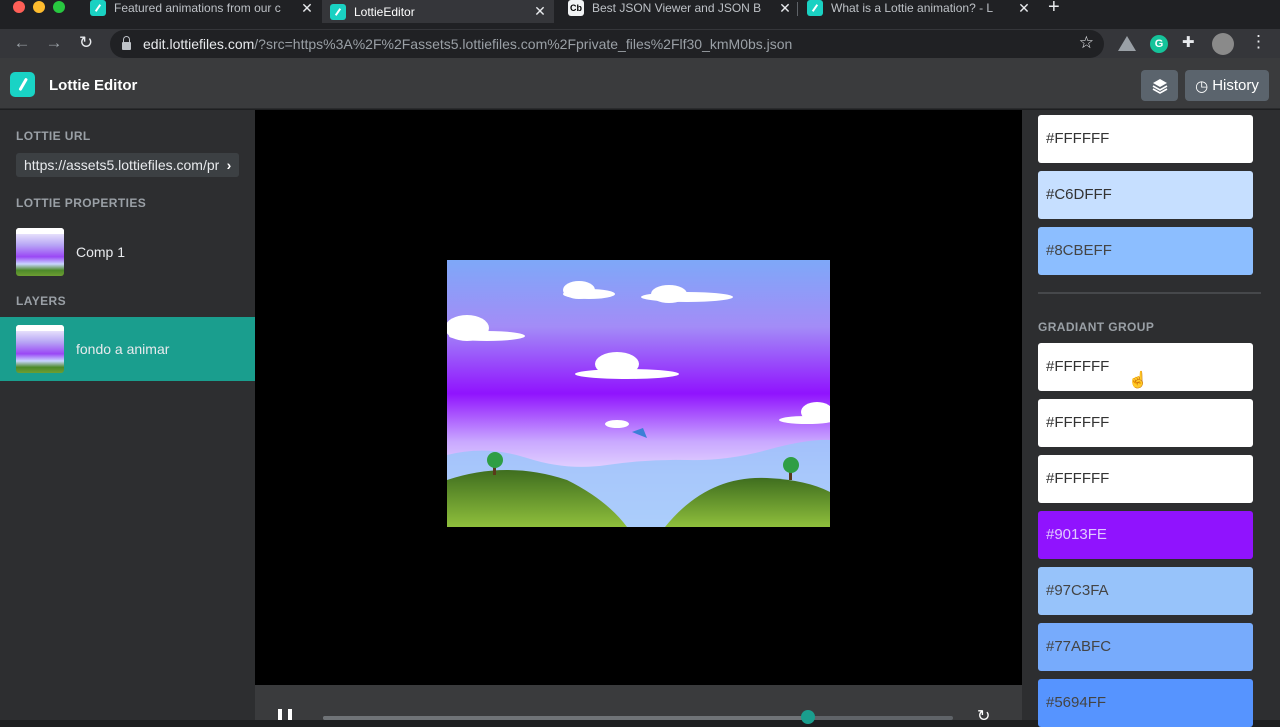 This screenshot has height=727, width=1280. I want to click on layers-heading: LAYERS, so click(41, 301).